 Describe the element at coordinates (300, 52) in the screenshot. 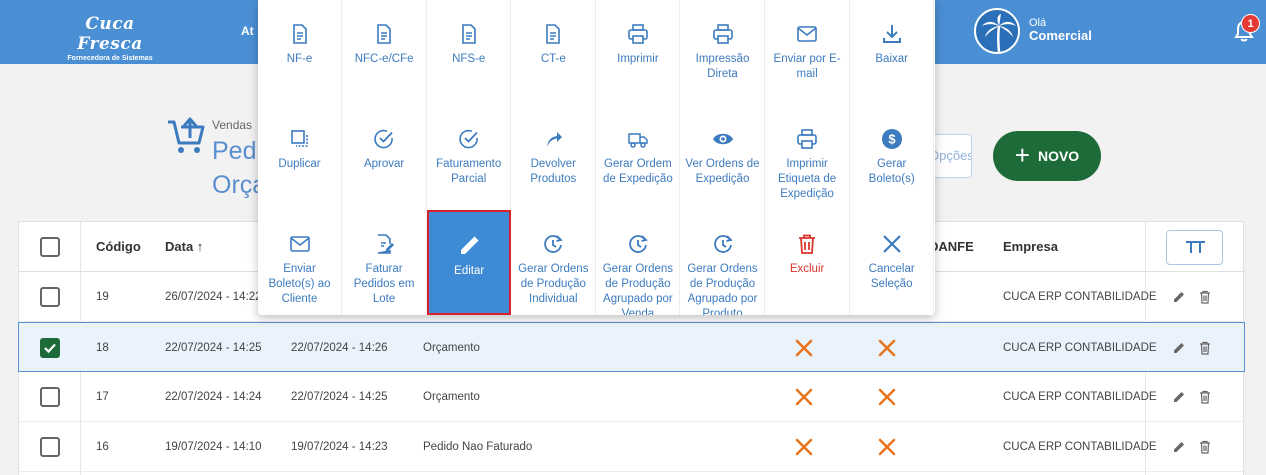

I see `menu-item-1: NF-e` at that location.